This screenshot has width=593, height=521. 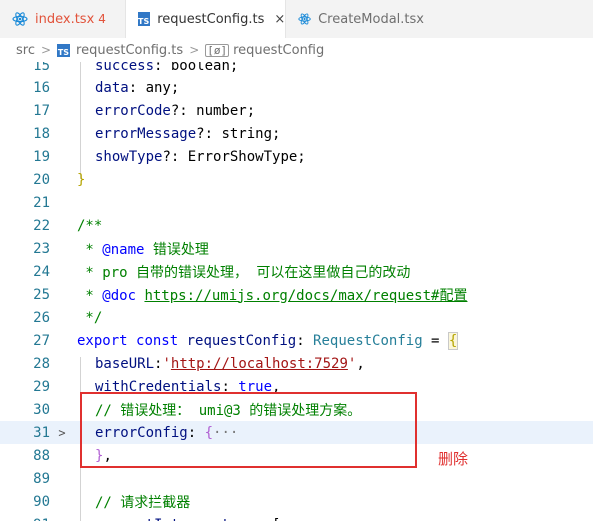 I want to click on line-number: 31, so click(x=41, y=432).